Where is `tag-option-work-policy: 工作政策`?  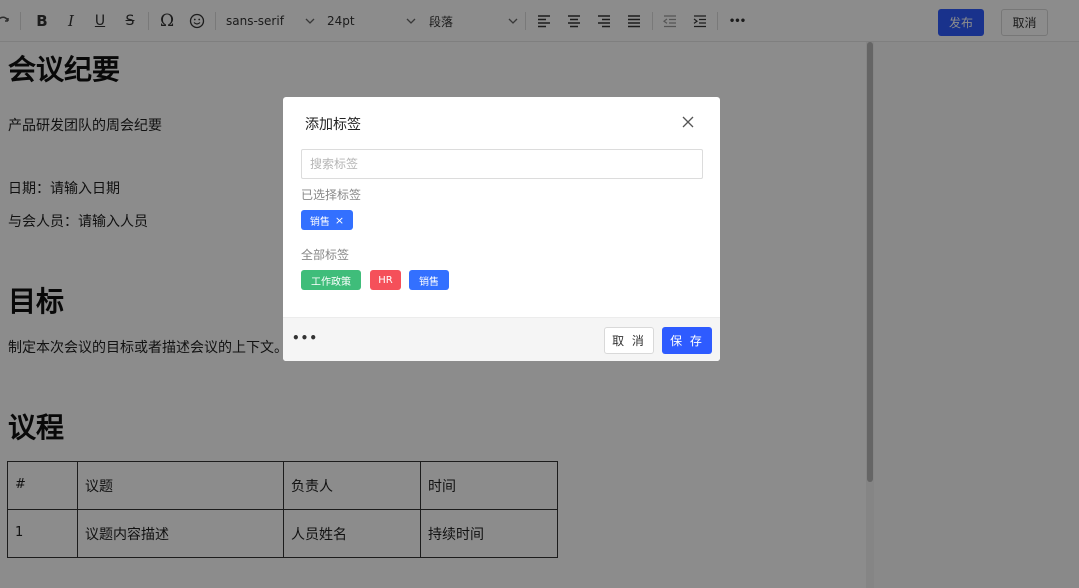
tag-option-work-policy: 工作政策 is located at coordinates (331, 280).